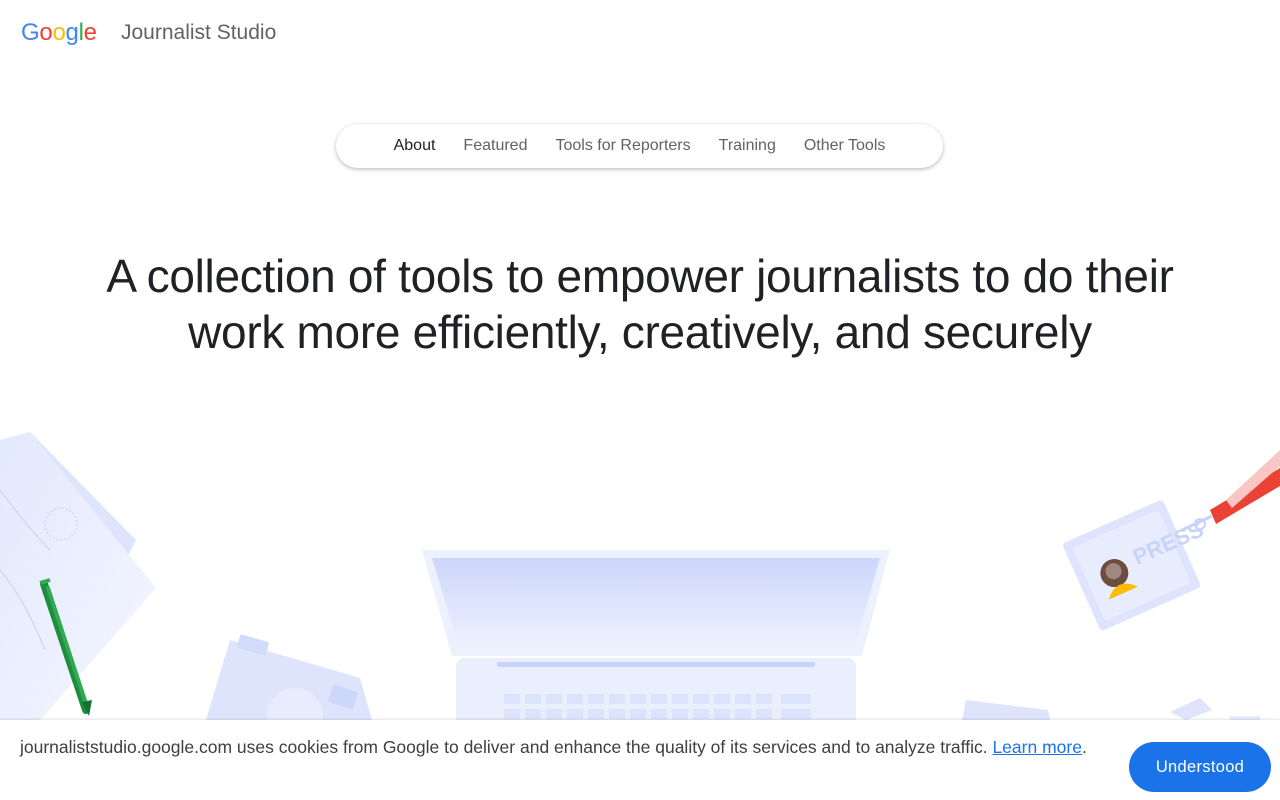  I want to click on site-header: Google Journalist Studio, so click(640, 33).